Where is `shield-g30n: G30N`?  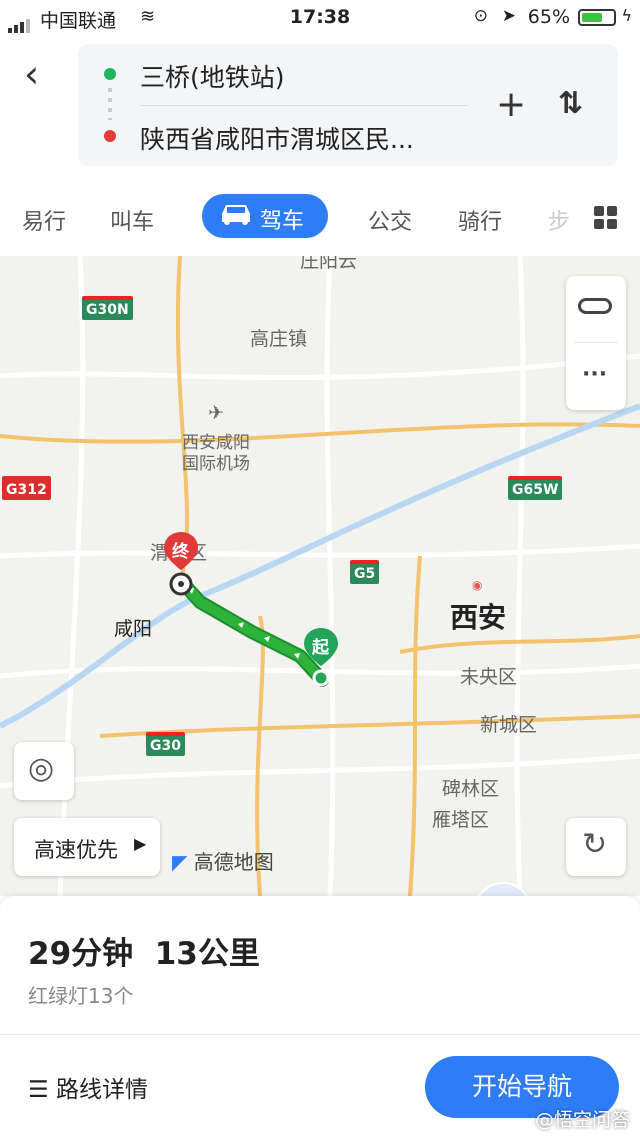
shield-g30n: G30N is located at coordinates (107, 308).